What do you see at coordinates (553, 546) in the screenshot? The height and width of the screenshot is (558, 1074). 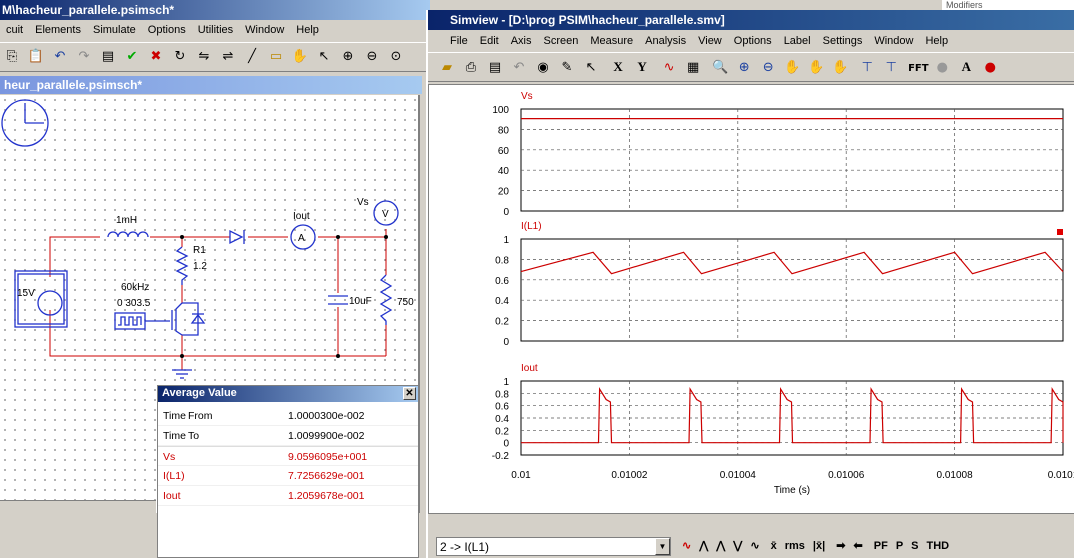 I see `curve-select: 2 -> I(L1) ▼` at bounding box center [553, 546].